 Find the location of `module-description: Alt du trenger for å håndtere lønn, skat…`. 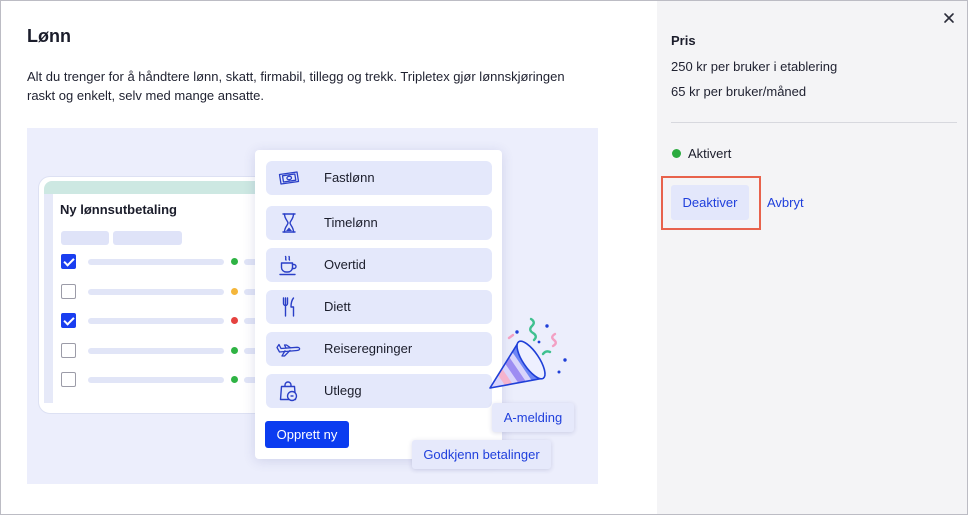

module-description: Alt du trenger for å håndtere lønn, skat… is located at coordinates (296, 86).